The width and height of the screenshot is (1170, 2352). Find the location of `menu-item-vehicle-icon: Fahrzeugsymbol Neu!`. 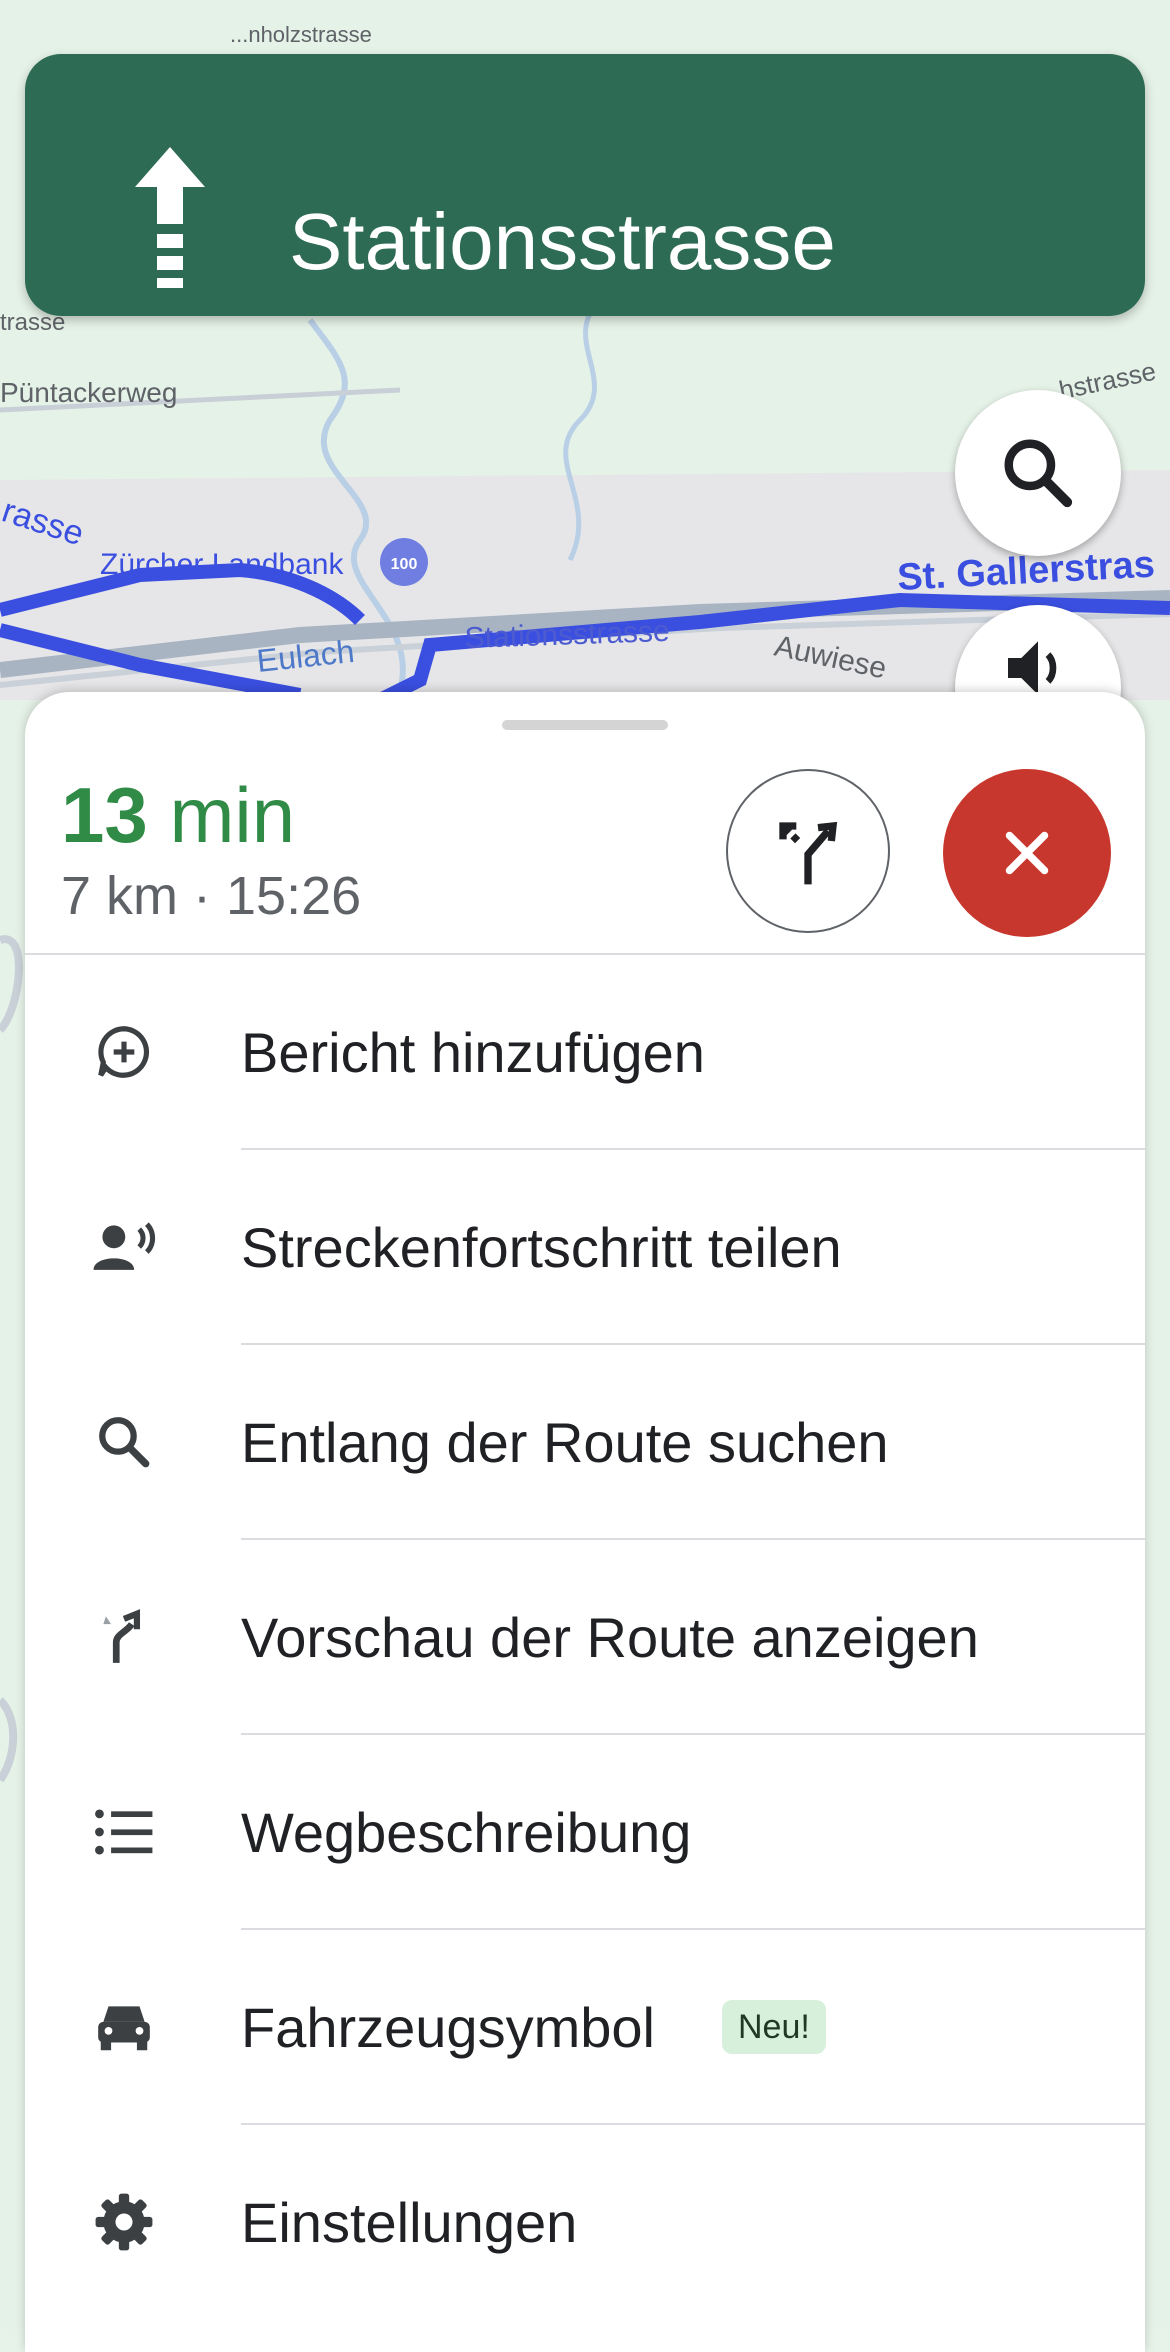

menu-item-vehicle-icon: Fahrzeugsymbol Neu! is located at coordinates (585, 2027).